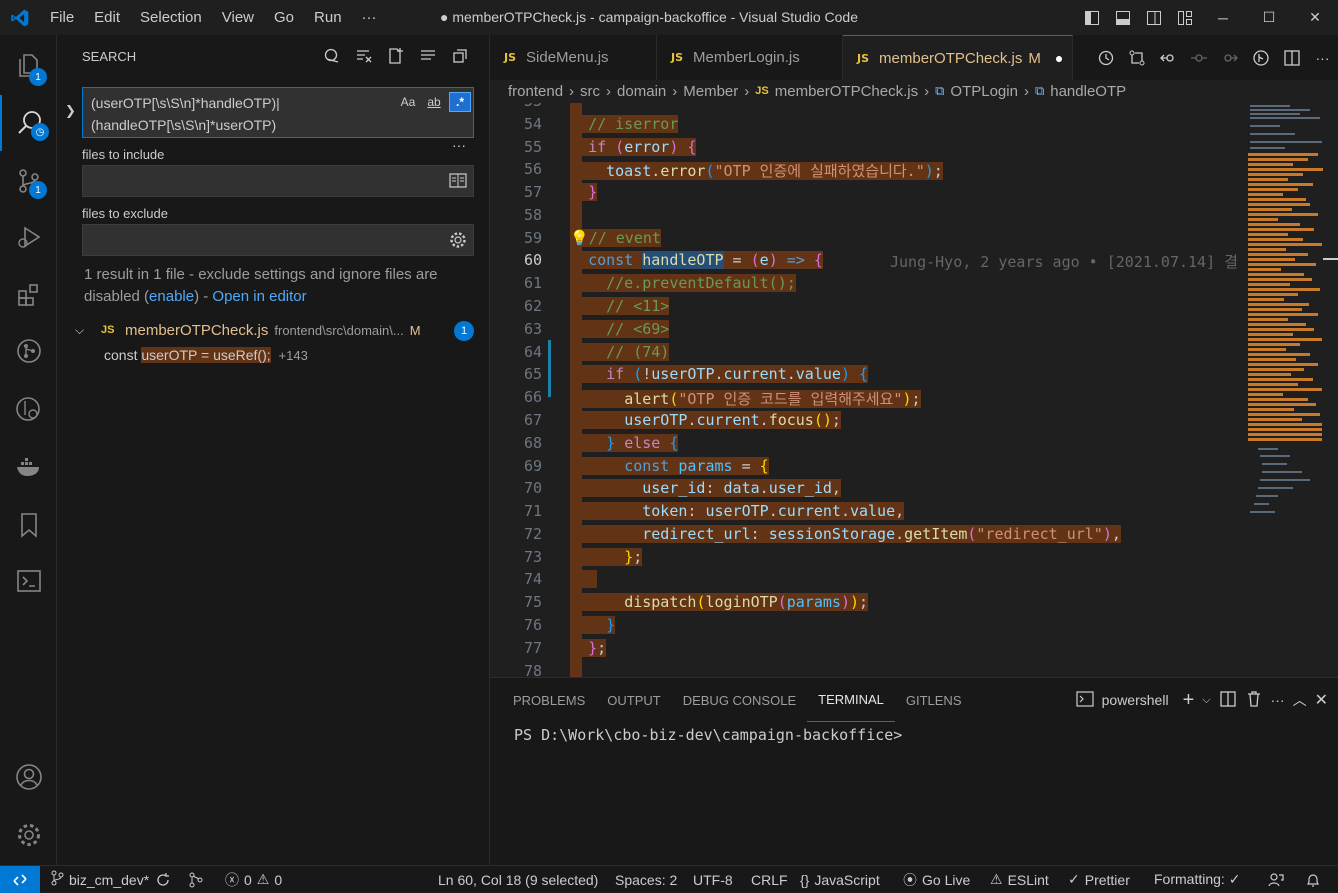 The height and width of the screenshot is (893, 1338). What do you see at coordinates (846, 91) in the screenshot?
I see `crumb-file: memberOTPCheck.js` at bounding box center [846, 91].